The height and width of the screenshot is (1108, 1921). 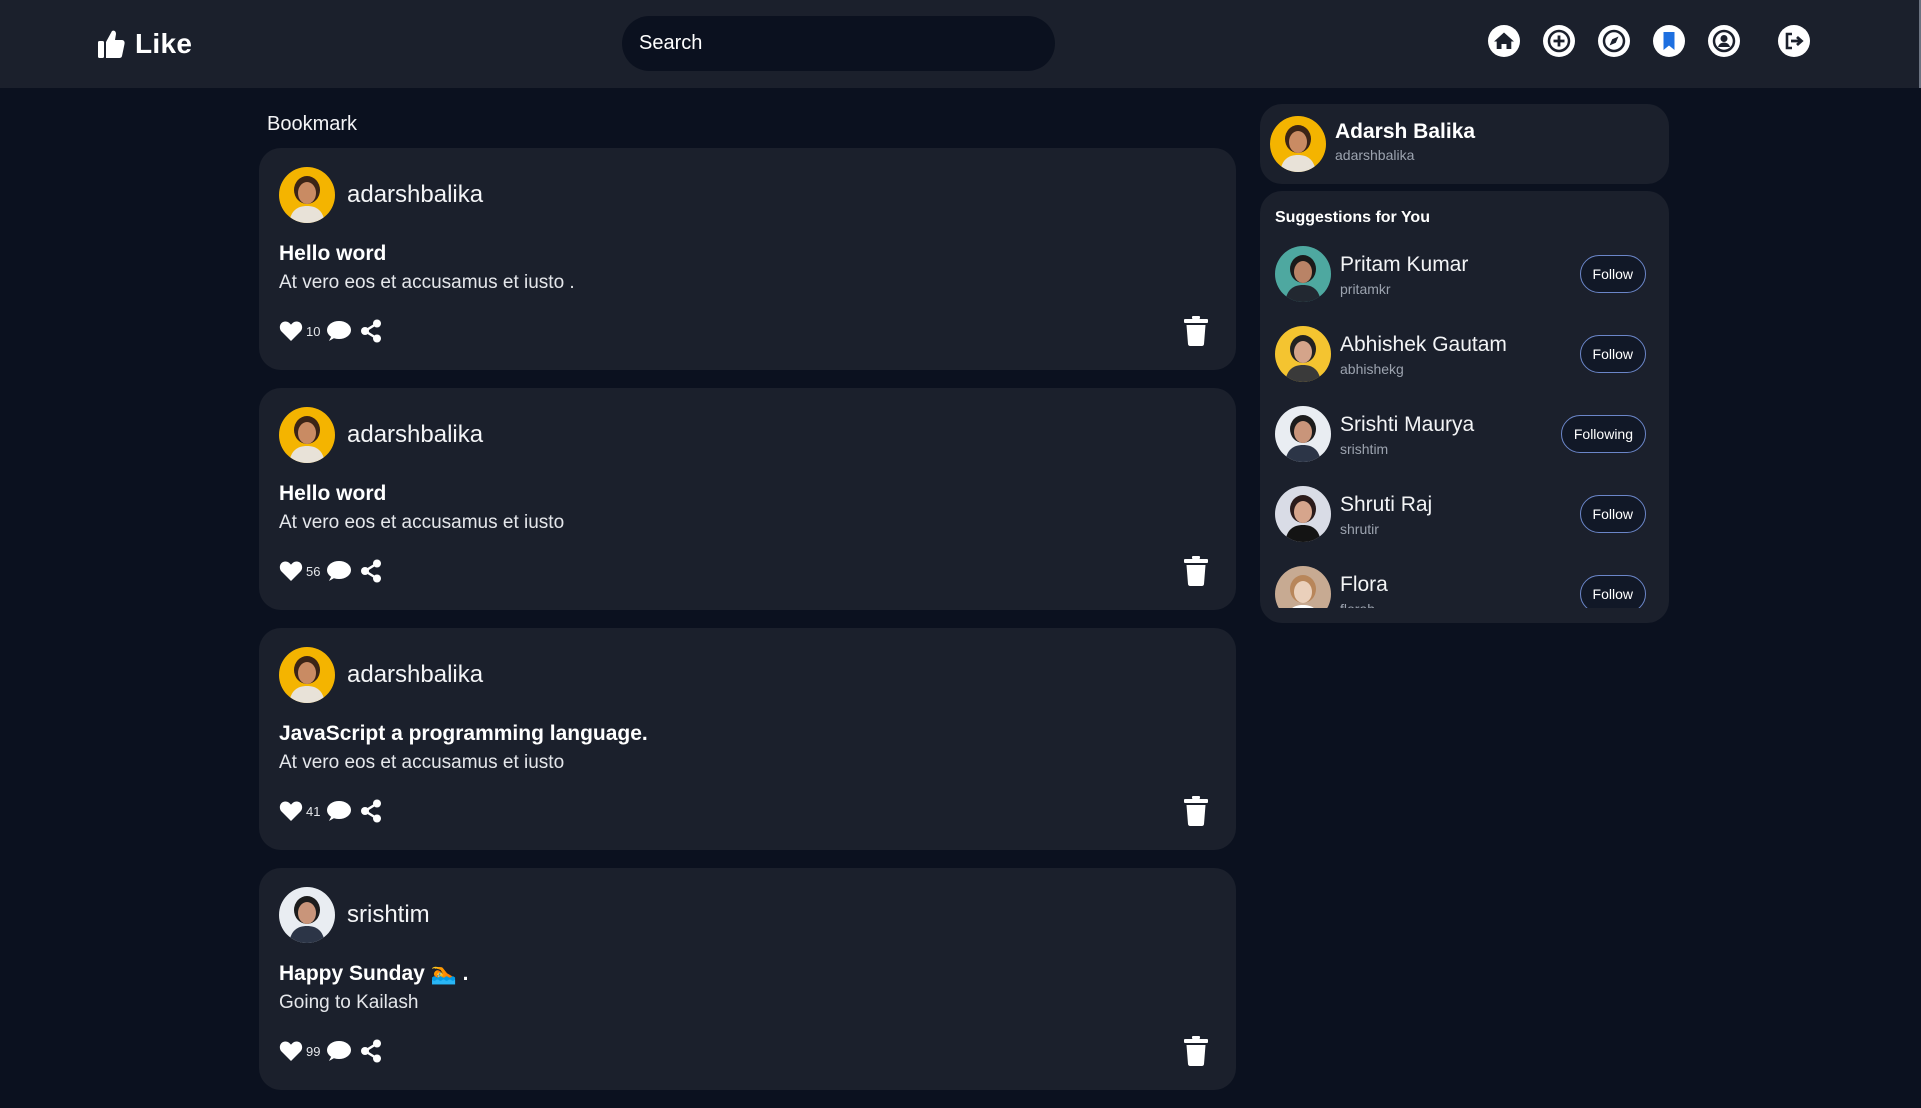 I want to click on post-body: Going to Kailash, so click(x=349, y=1002).